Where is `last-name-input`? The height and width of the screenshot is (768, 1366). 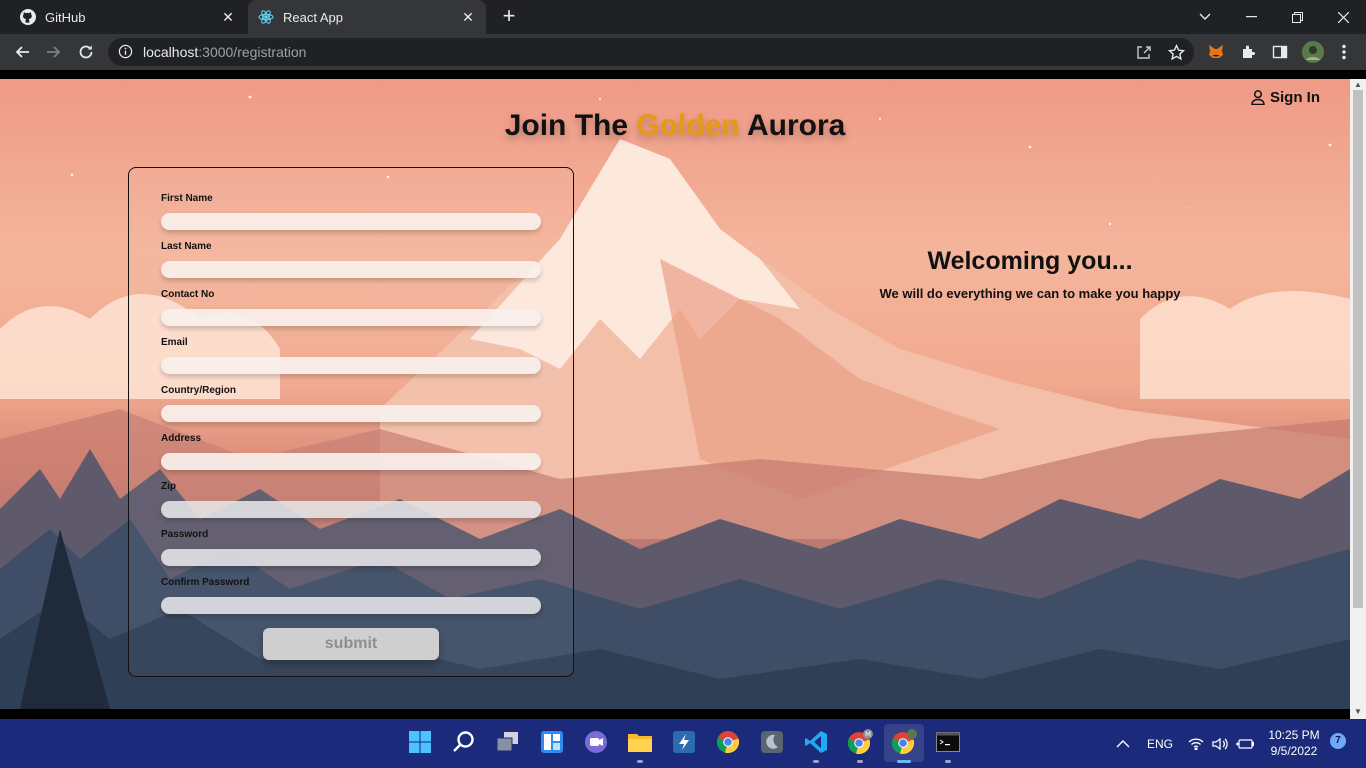 last-name-input is located at coordinates (351, 269).